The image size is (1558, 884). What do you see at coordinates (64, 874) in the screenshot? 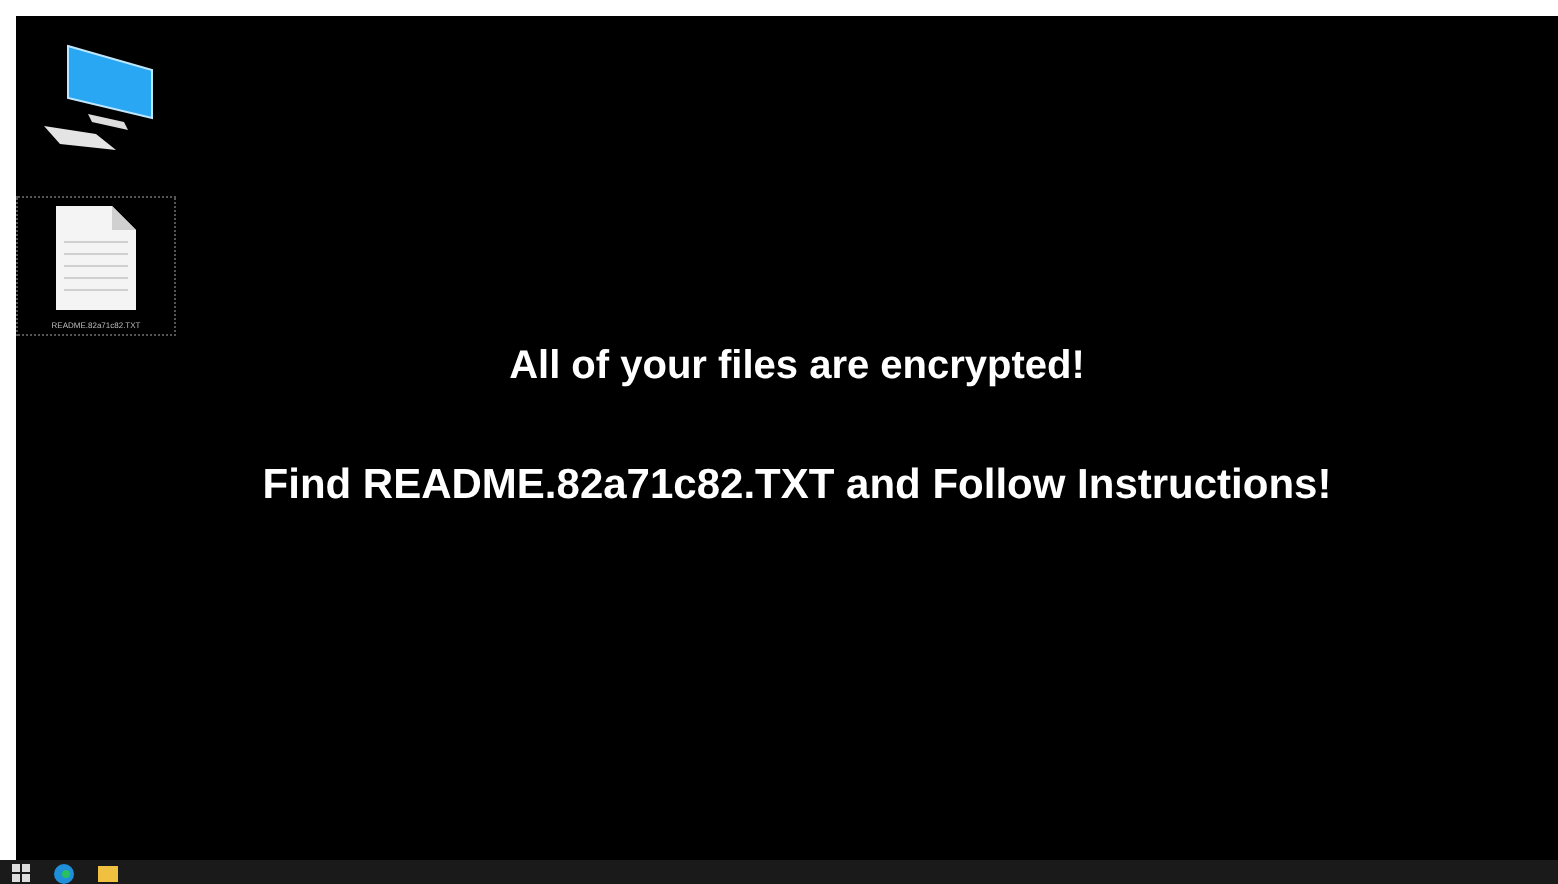
I see `browser-icon` at bounding box center [64, 874].